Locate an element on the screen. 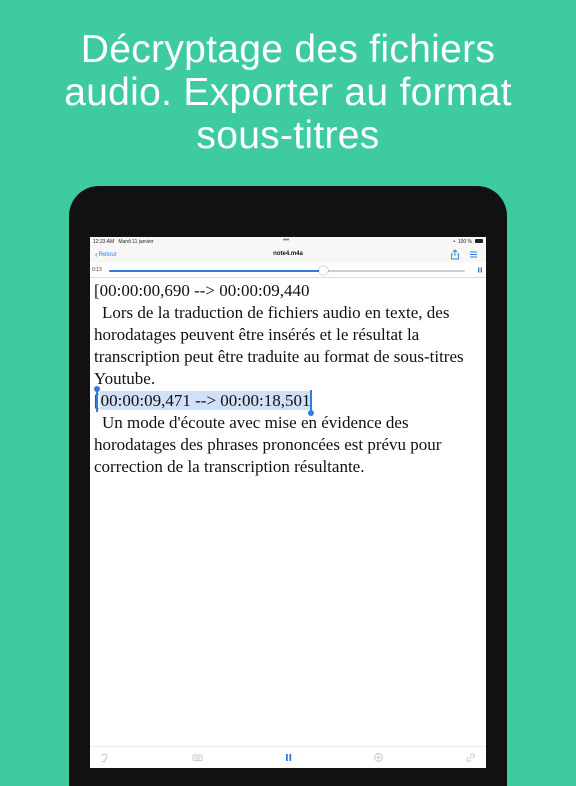 Image resolution: width=576 pixels, height=786 pixels. segment-1-timestamp: [00:00:00,690 --> 00:00:09,440 is located at coordinates (202, 290).